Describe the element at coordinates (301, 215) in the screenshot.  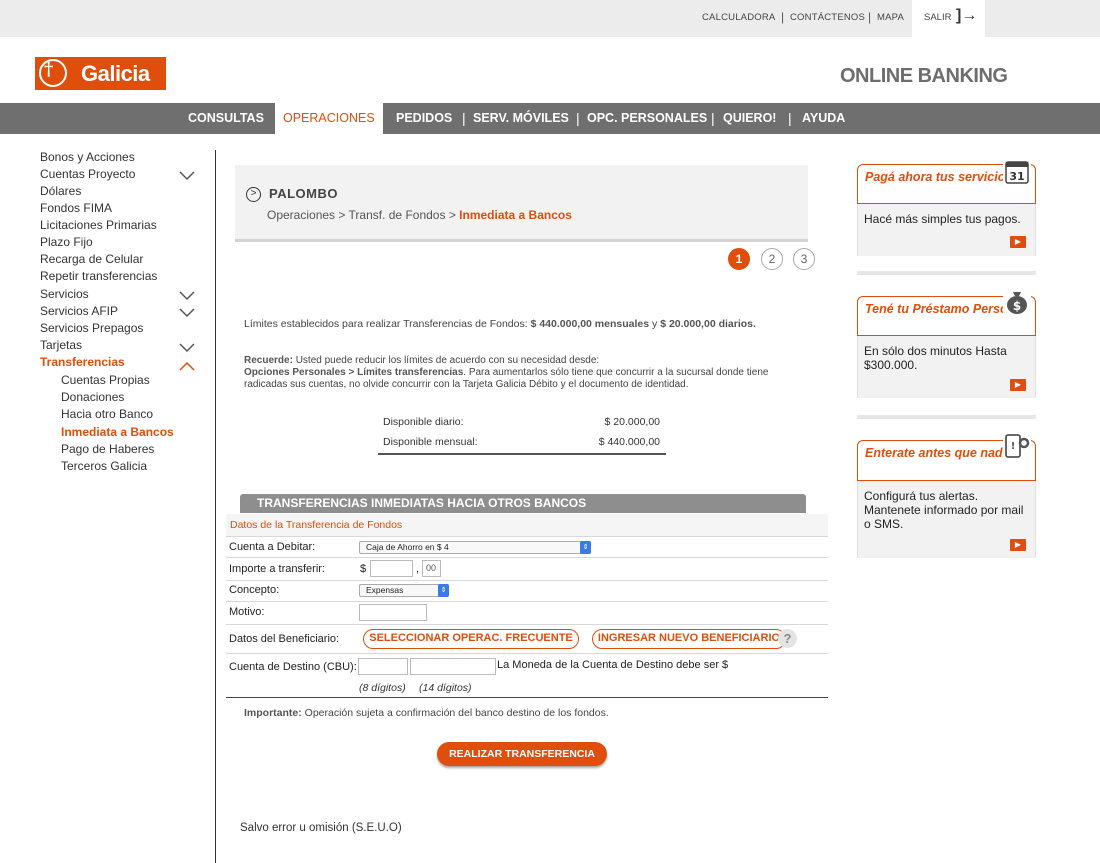
I see `breadcrumb-operaciones: Operaciones` at that location.